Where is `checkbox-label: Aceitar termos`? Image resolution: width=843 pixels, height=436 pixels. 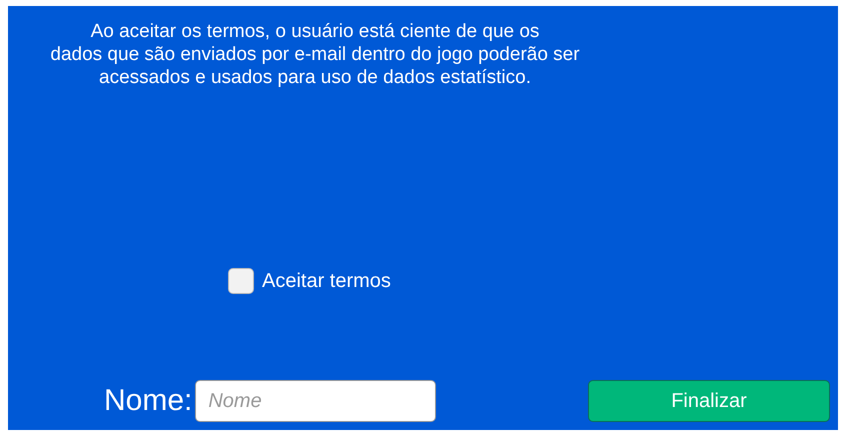
checkbox-label: Aceitar termos is located at coordinates (326, 281).